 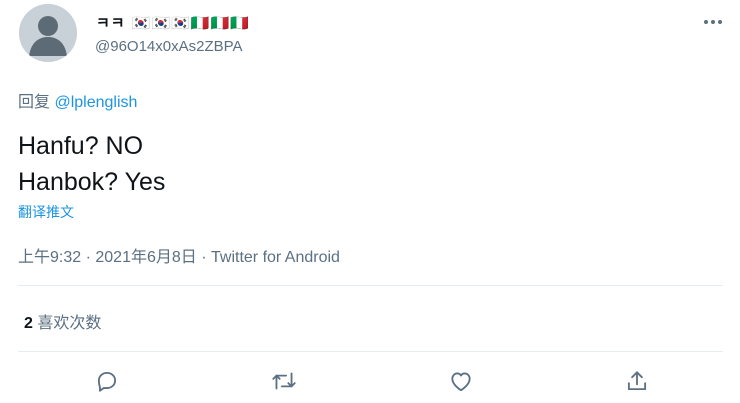 I want to click on default-avatar-icon, so click(x=48, y=33).